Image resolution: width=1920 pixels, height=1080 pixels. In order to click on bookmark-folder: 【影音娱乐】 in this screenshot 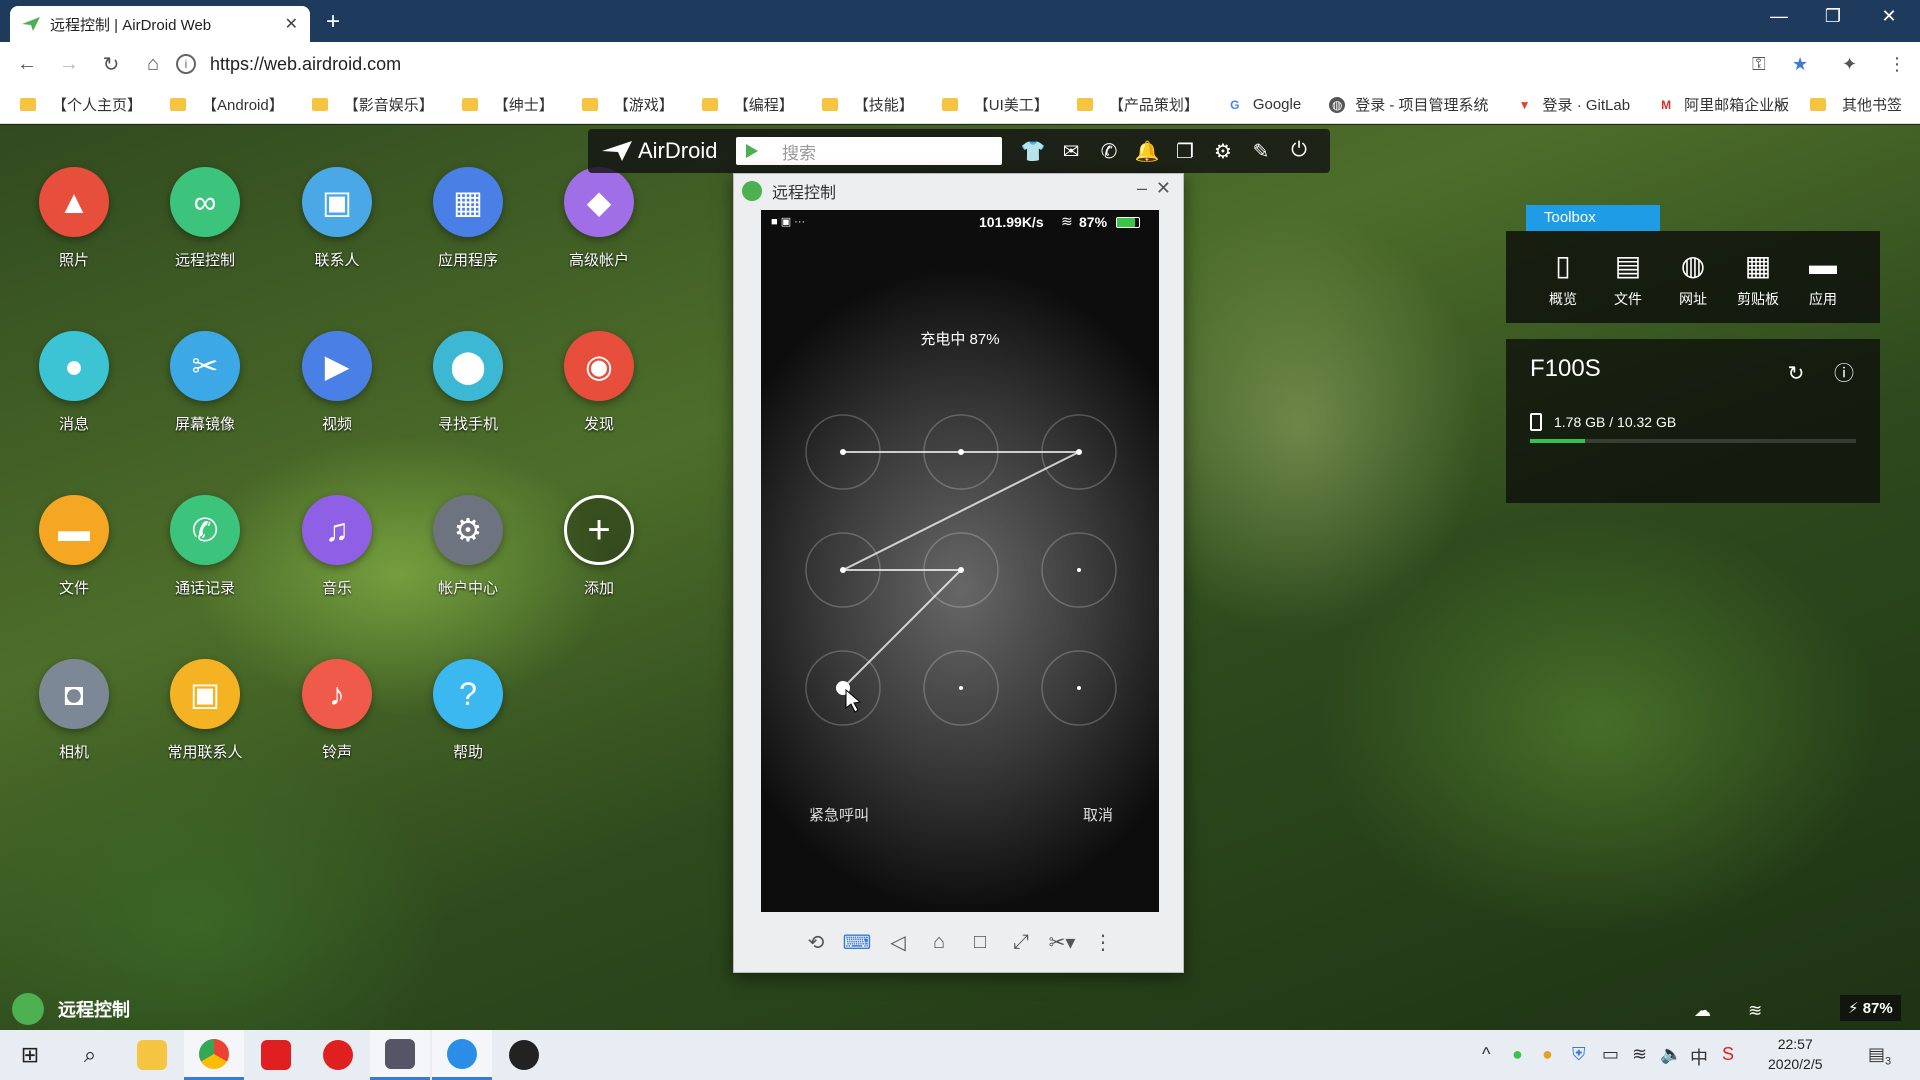, I will do `click(372, 104)`.